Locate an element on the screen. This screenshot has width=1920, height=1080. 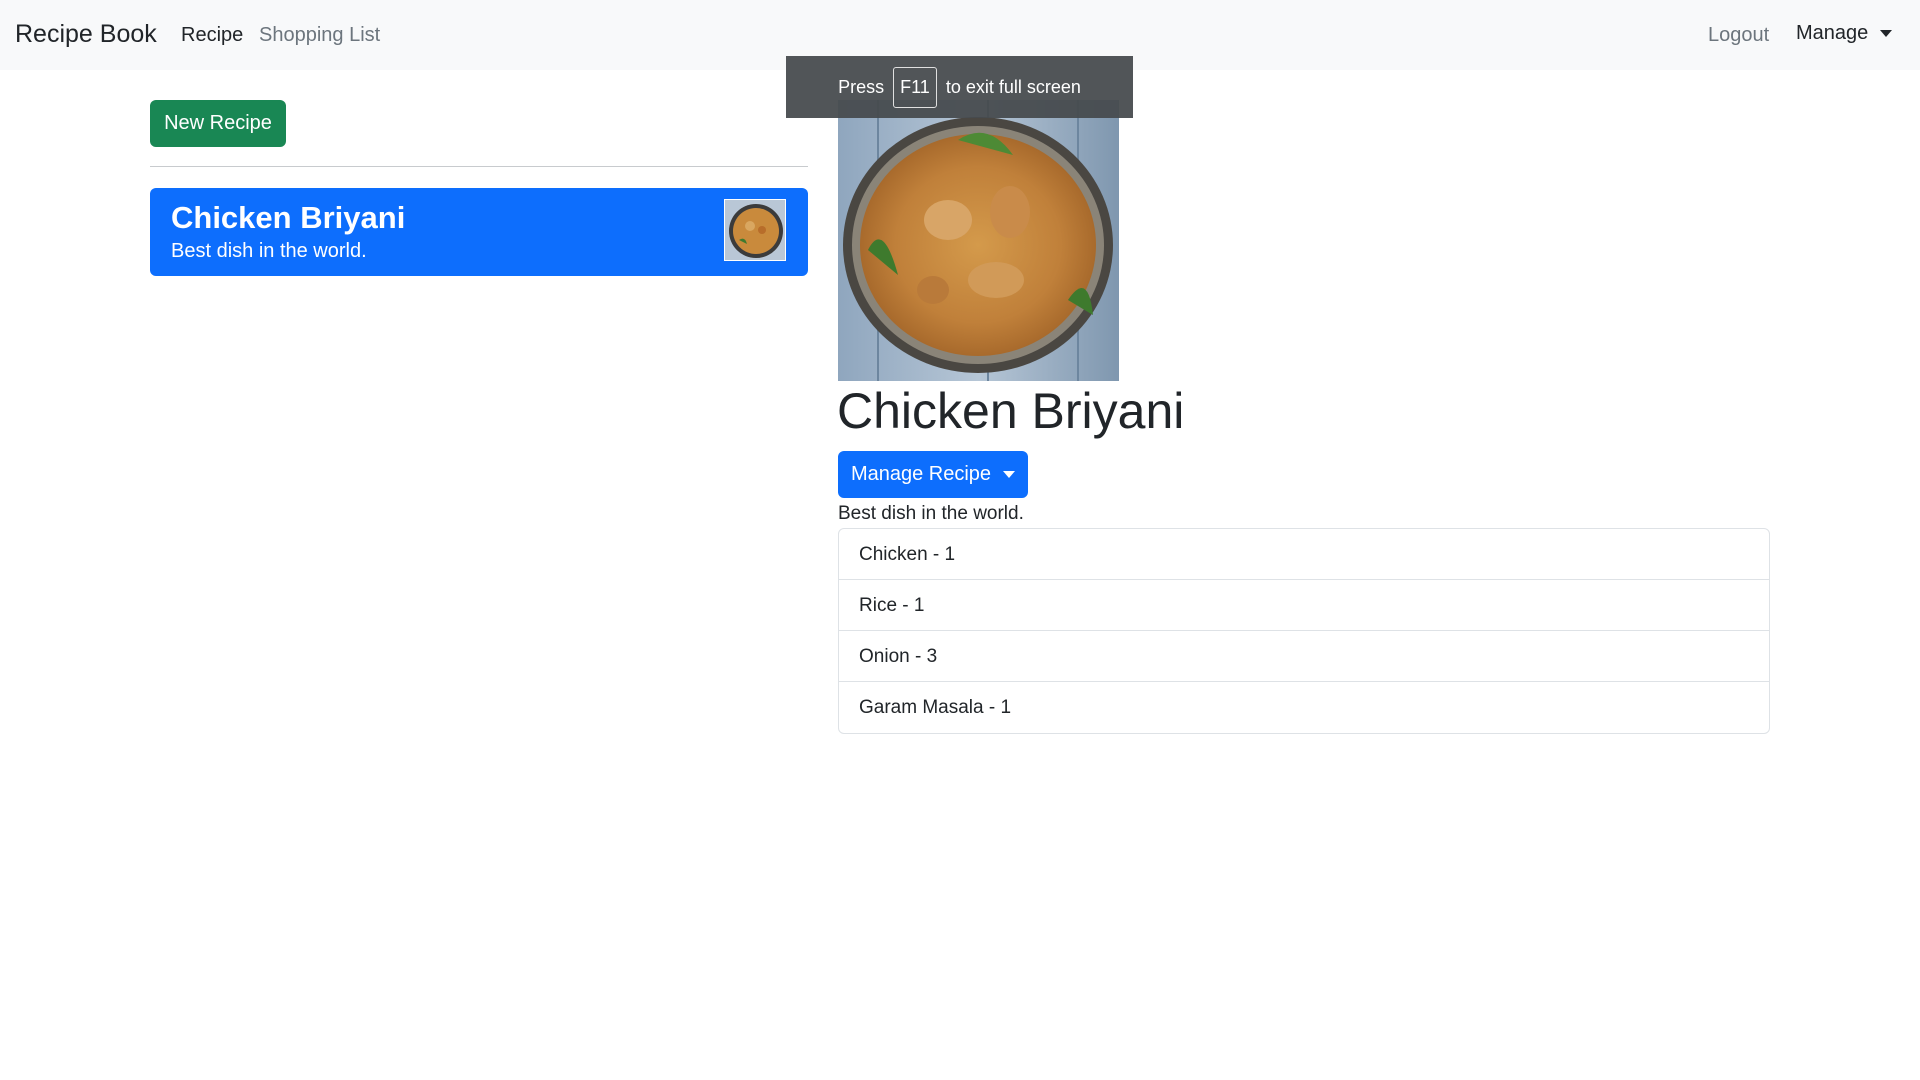
toast-key: F11 is located at coordinates (915, 87).